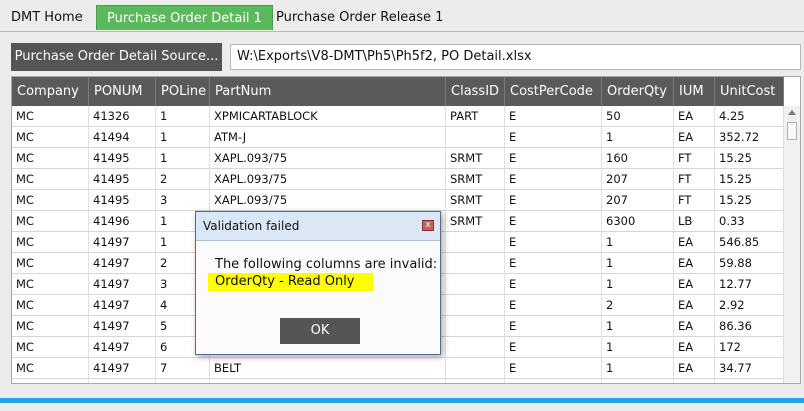 This screenshot has width=804, height=411. Describe the element at coordinates (749, 347) in the screenshot. I see `cell-unitcost: 172` at that location.